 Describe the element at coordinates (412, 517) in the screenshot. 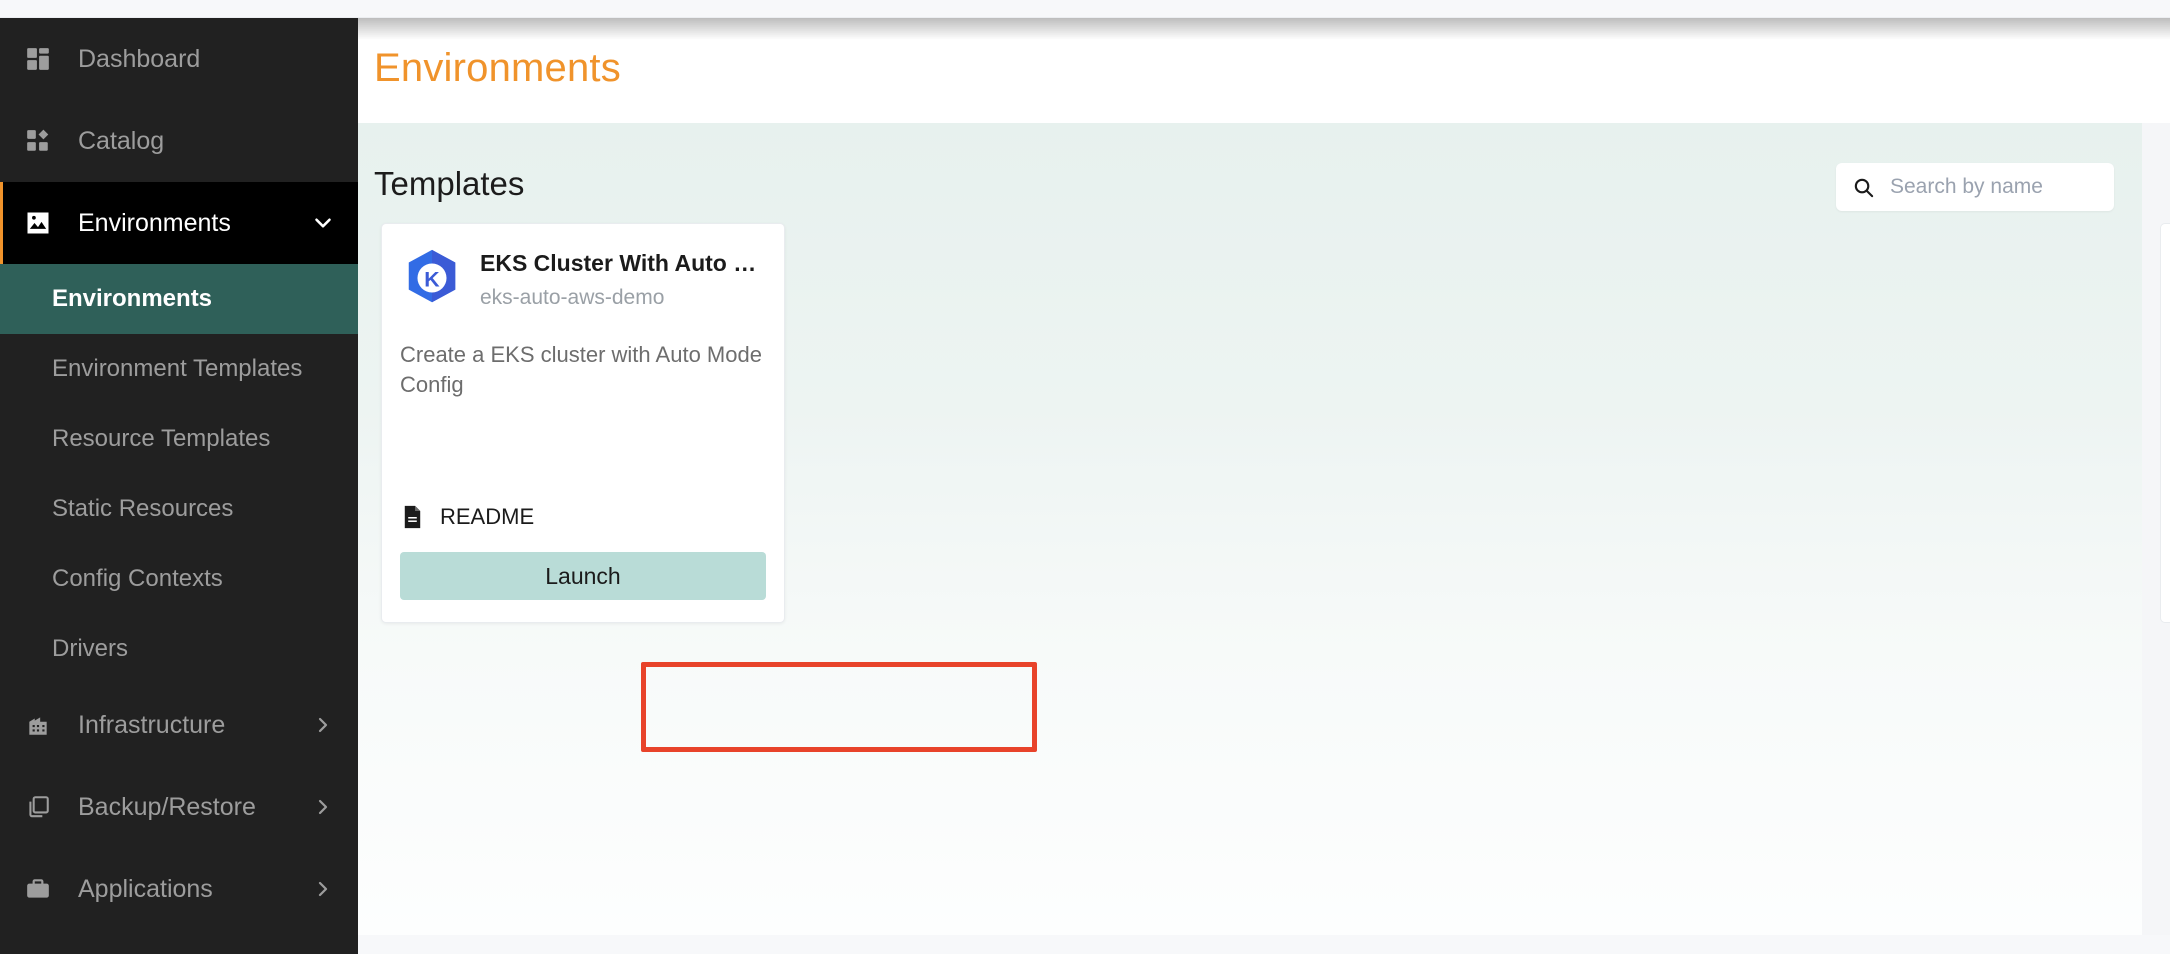

I see `document-icon` at that location.